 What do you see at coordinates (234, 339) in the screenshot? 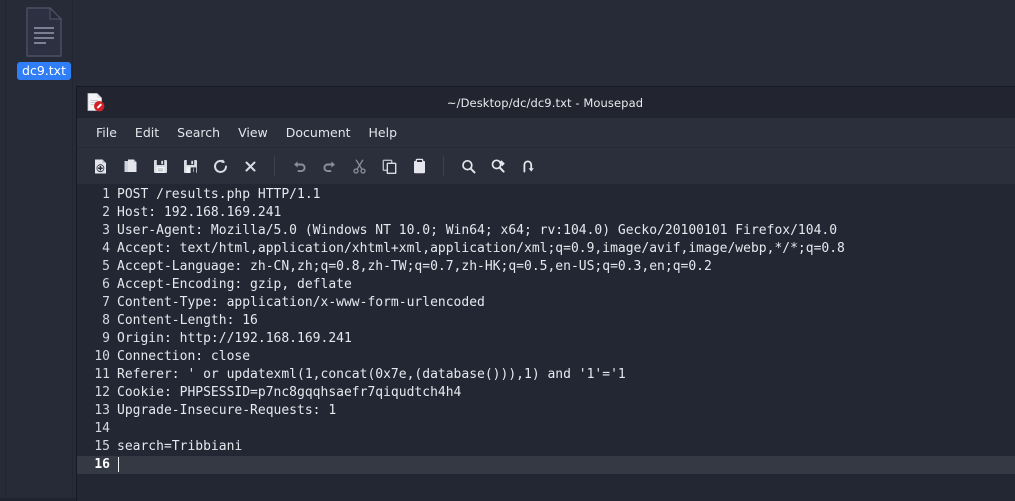
I see `line-text: Origin: http://192.168.169.241` at bounding box center [234, 339].